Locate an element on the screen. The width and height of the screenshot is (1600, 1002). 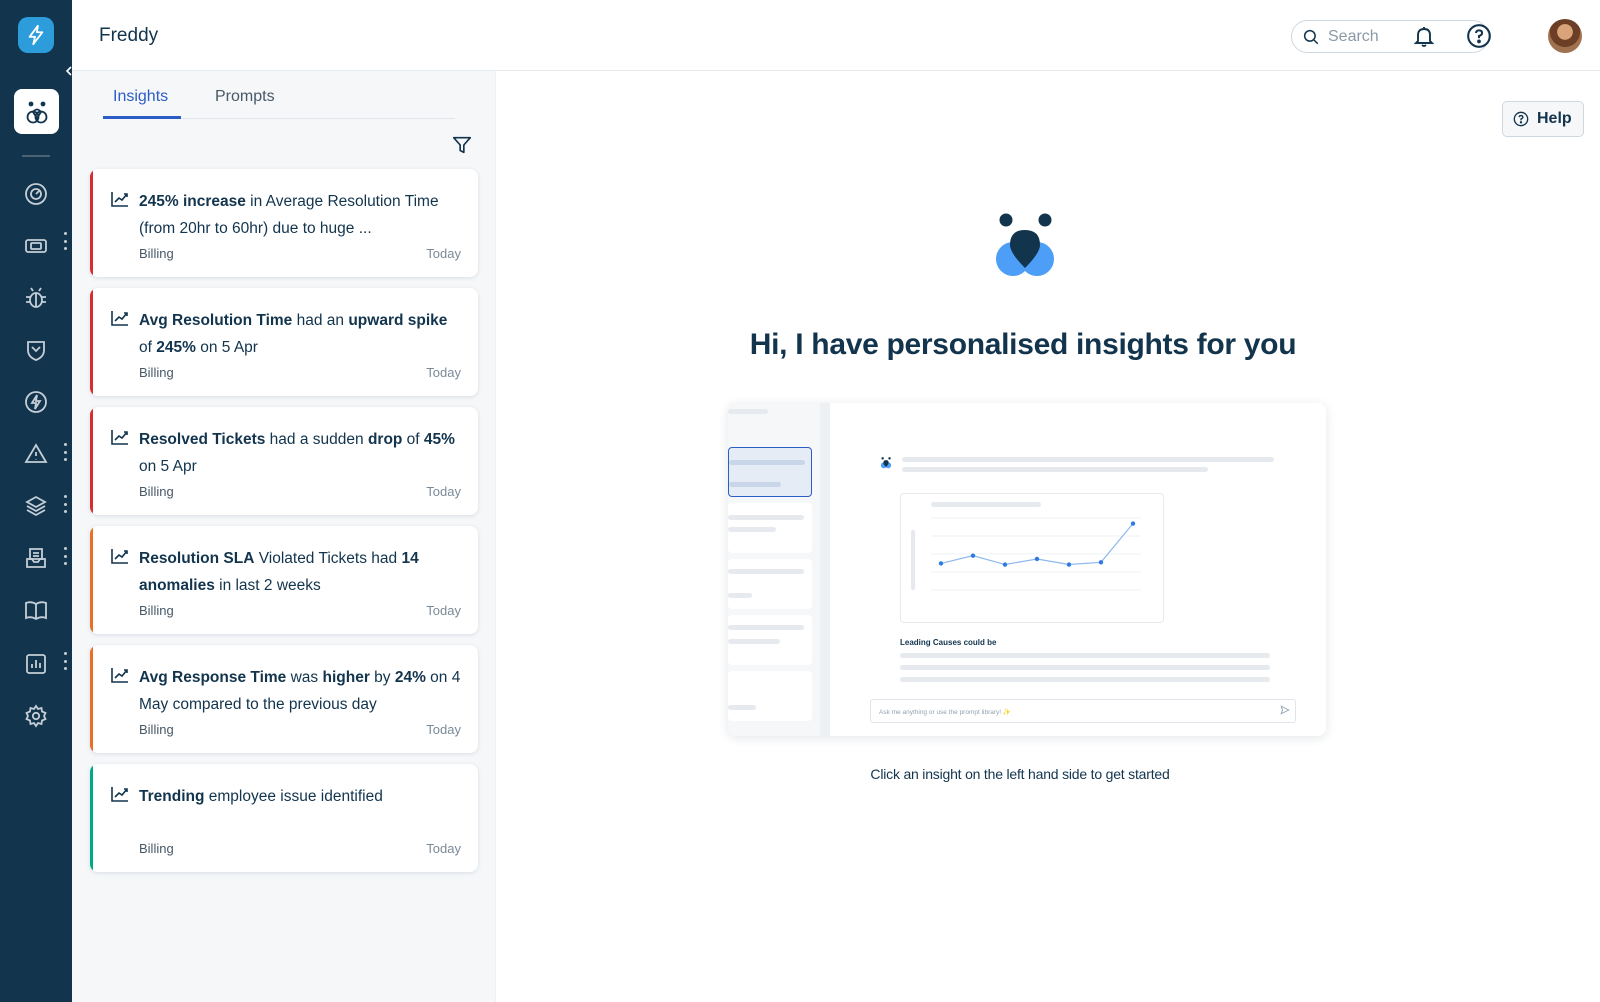
top-header: Freddy is located at coordinates (836, 35).